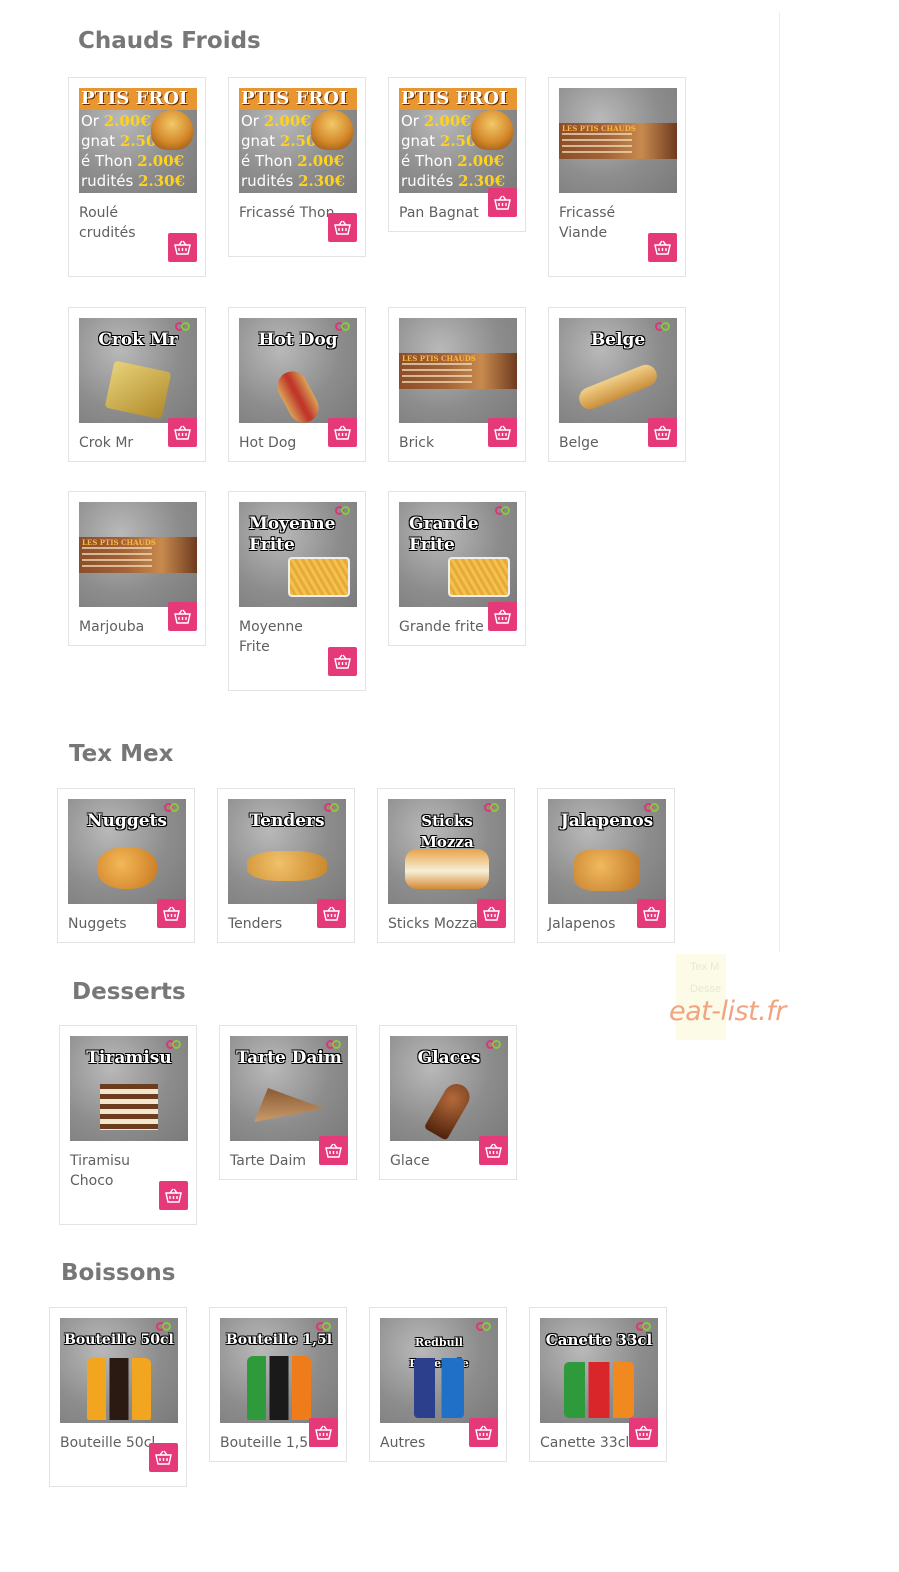 This screenshot has width=899, height=1572. I want to click on nuggets-image, so click(127, 868).